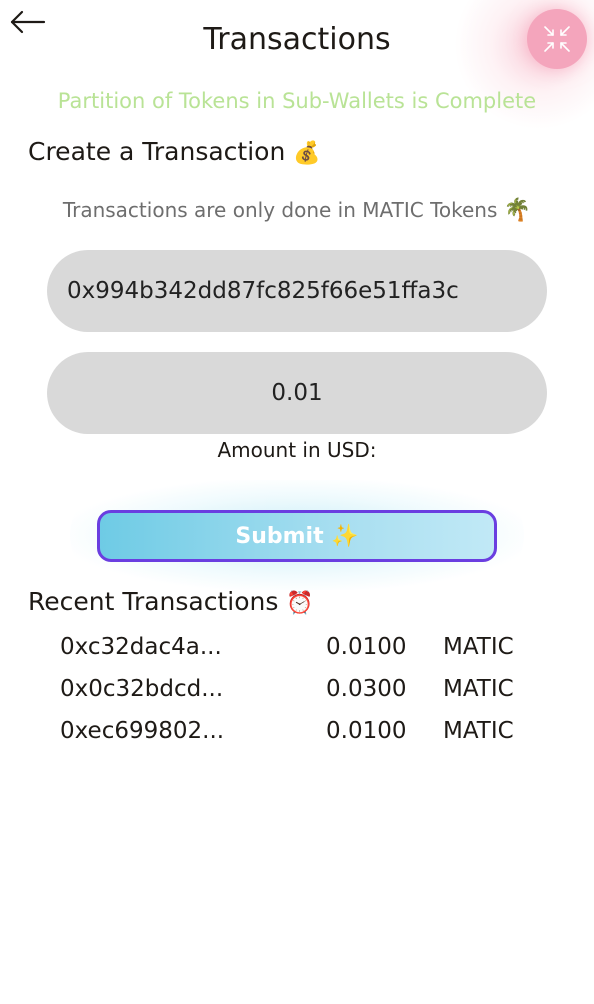 The image size is (594, 1004). Describe the element at coordinates (366, 689) in the screenshot. I see `transaction-amount: 0.0300` at that location.